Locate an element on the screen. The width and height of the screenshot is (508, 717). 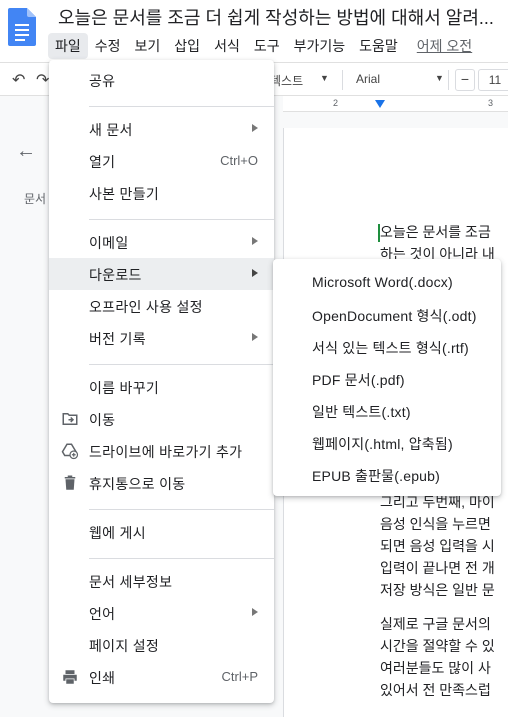
menu-edit: 수정 is located at coordinates (108, 46).